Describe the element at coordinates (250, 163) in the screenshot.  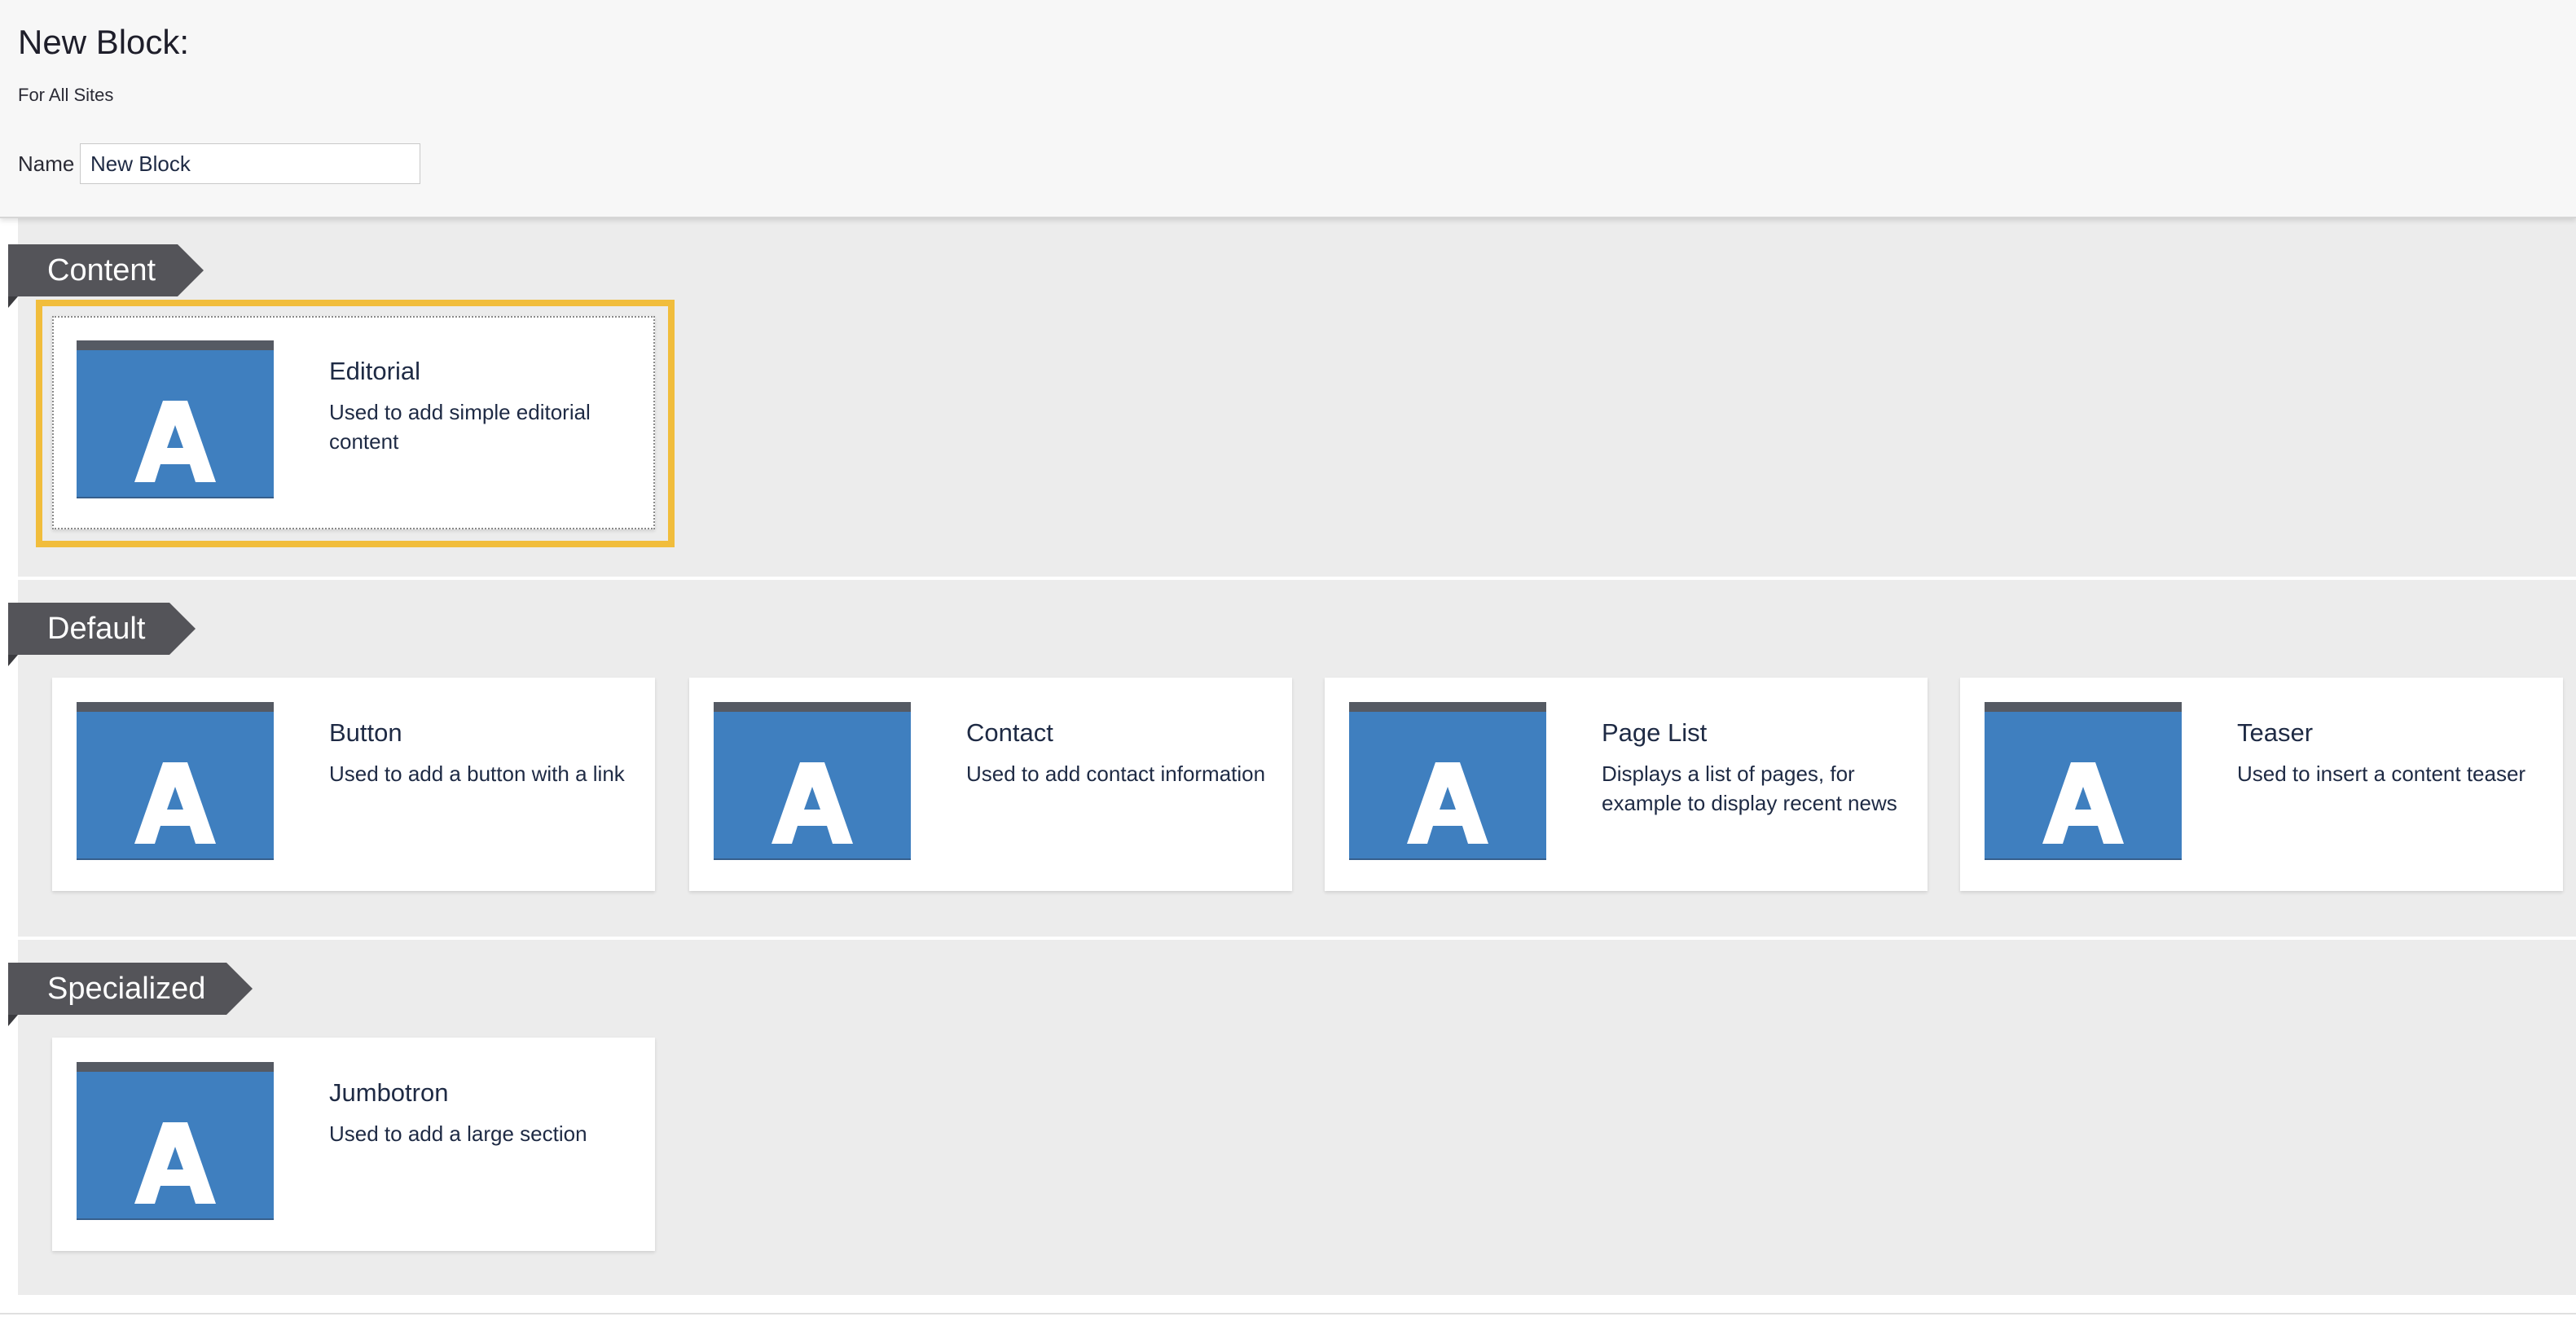
I see `name-input` at that location.